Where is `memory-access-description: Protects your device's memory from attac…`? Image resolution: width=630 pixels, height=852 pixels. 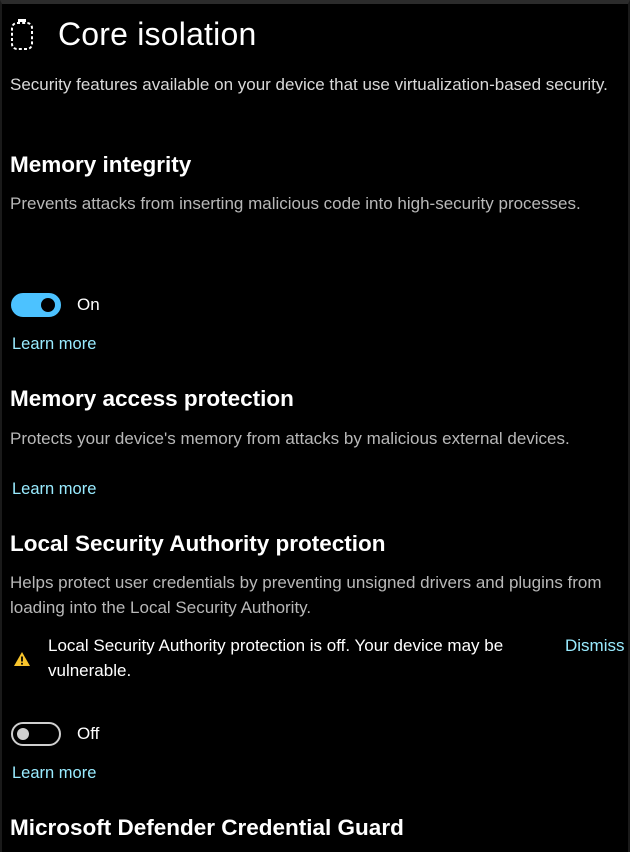 memory-access-description: Protects your device's memory from attac… is located at coordinates (290, 438).